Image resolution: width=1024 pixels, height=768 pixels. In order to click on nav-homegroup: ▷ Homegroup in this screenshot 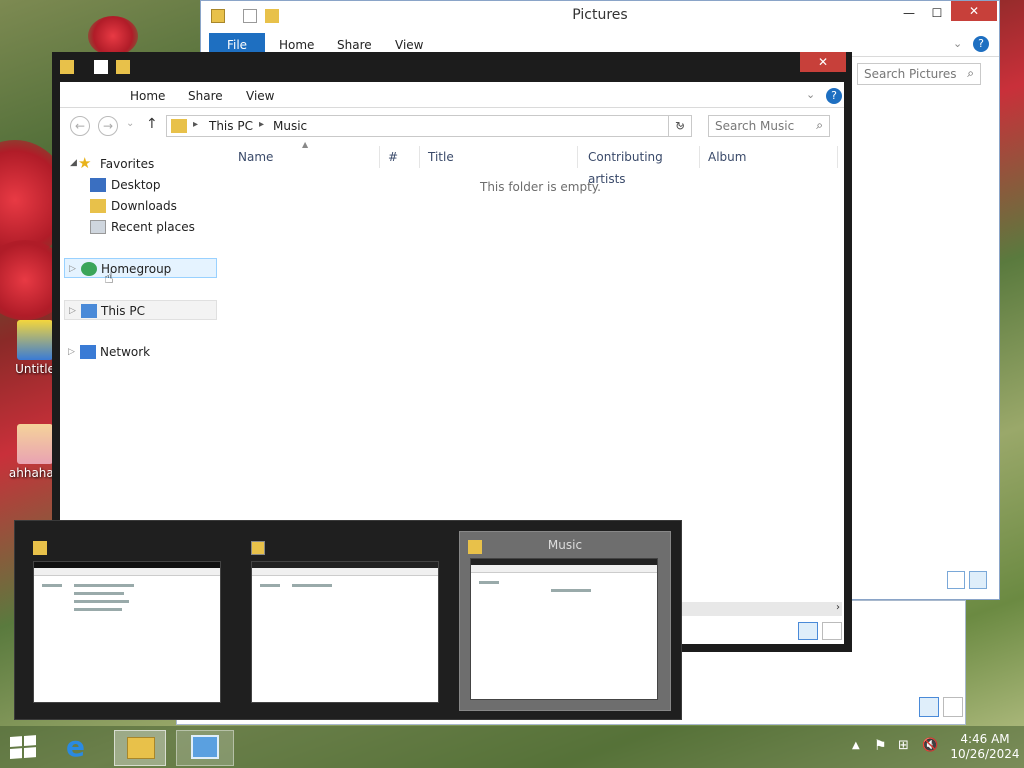, I will do `click(140, 268)`.